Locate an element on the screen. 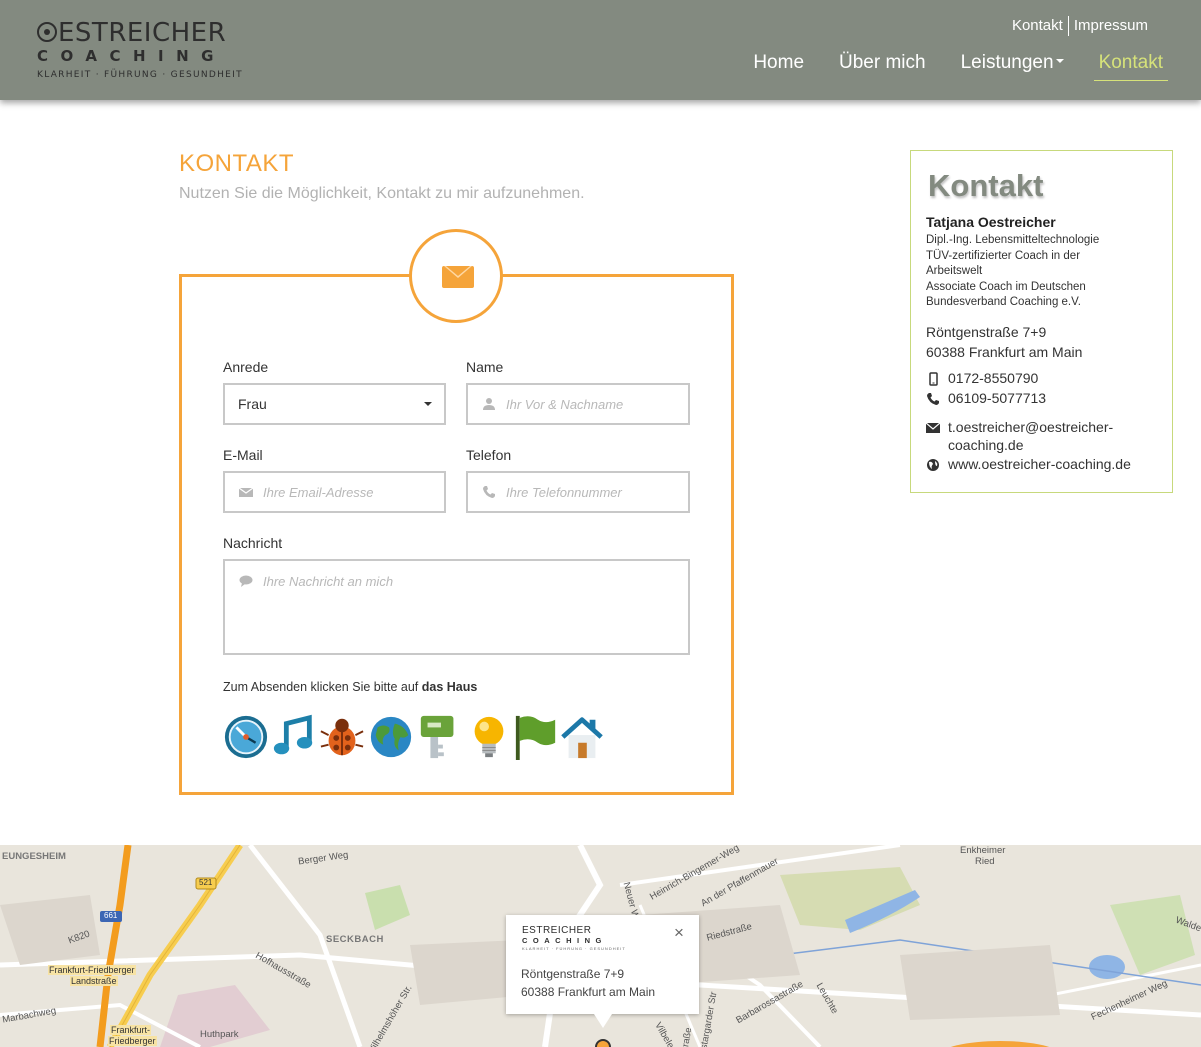  contact-mobile: 0172-8550790 is located at coordinates (982, 378).